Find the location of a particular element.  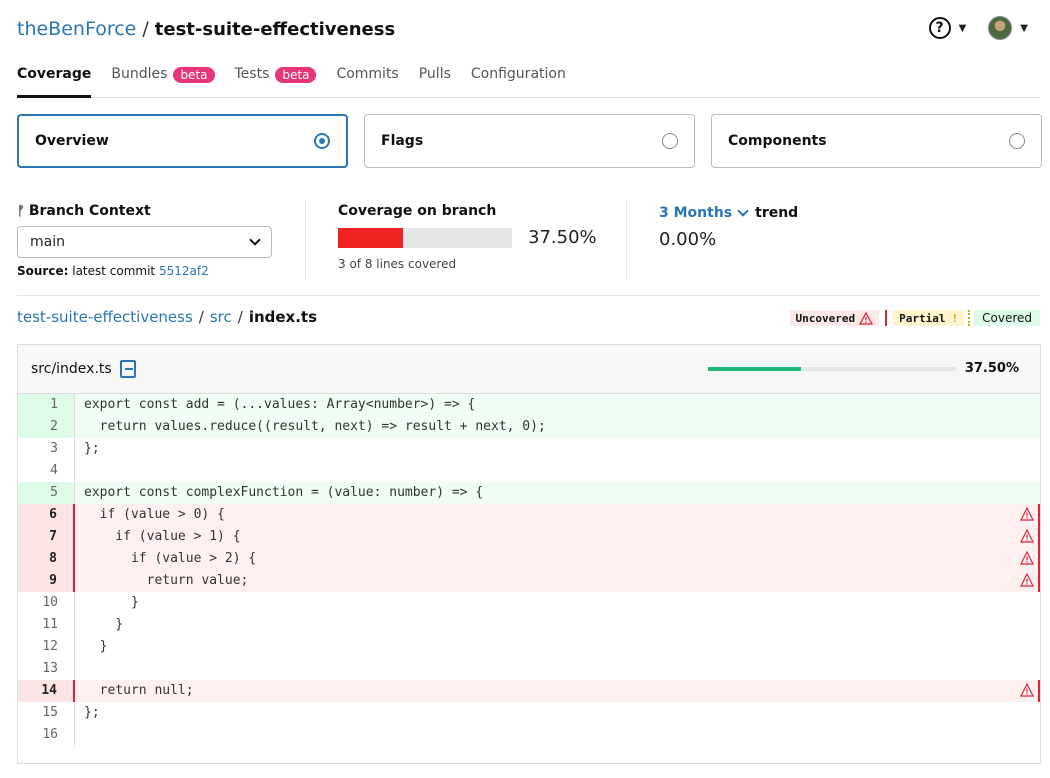

legend-uncovered-marker is located at coordinates (886, 318).